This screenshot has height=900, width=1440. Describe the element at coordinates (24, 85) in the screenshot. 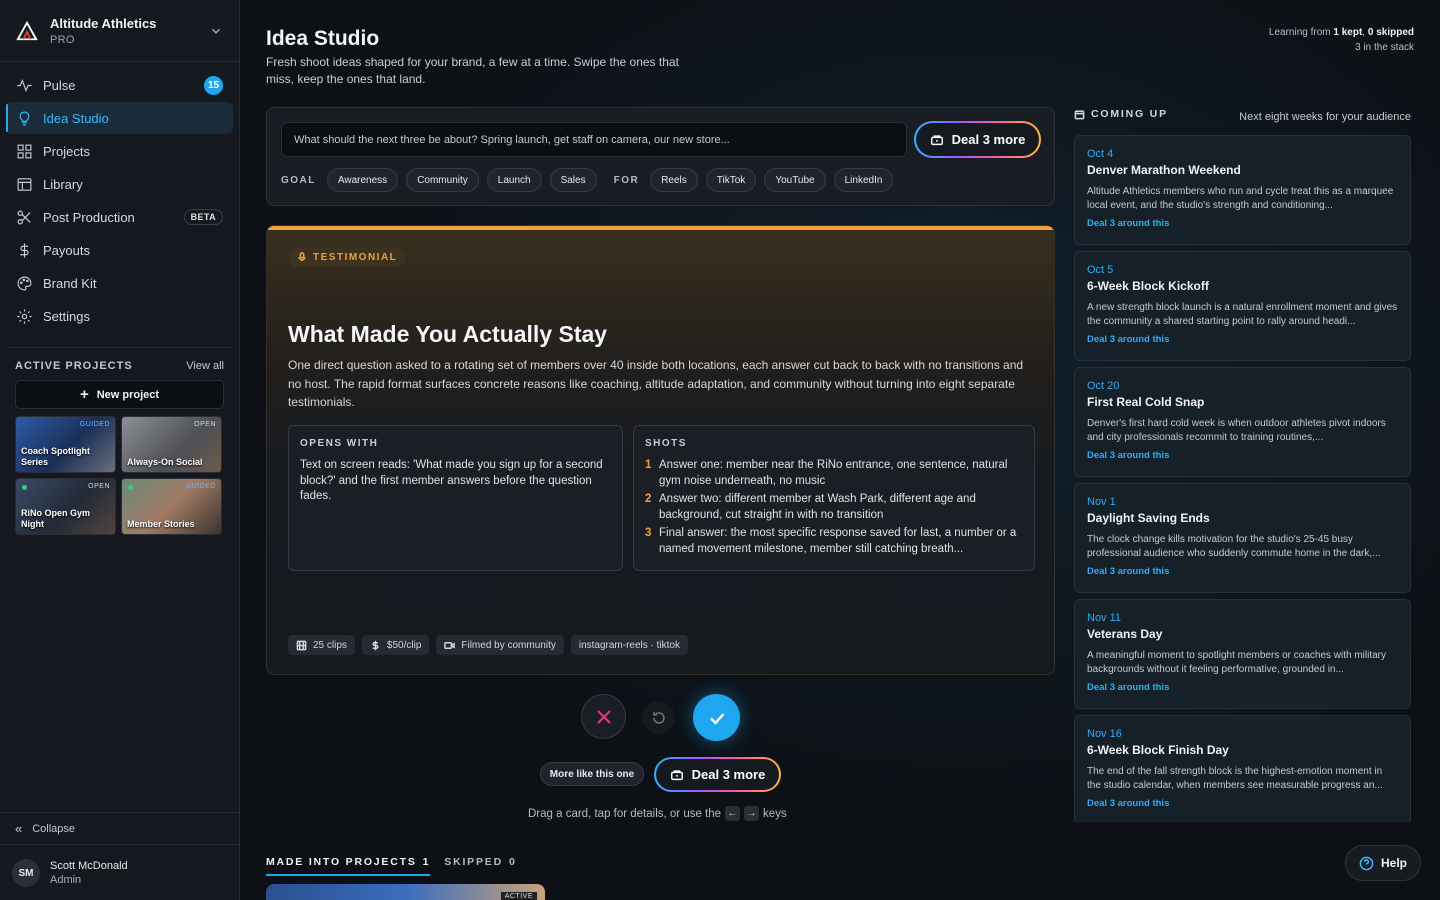

I see `pulse-icon` at that location.